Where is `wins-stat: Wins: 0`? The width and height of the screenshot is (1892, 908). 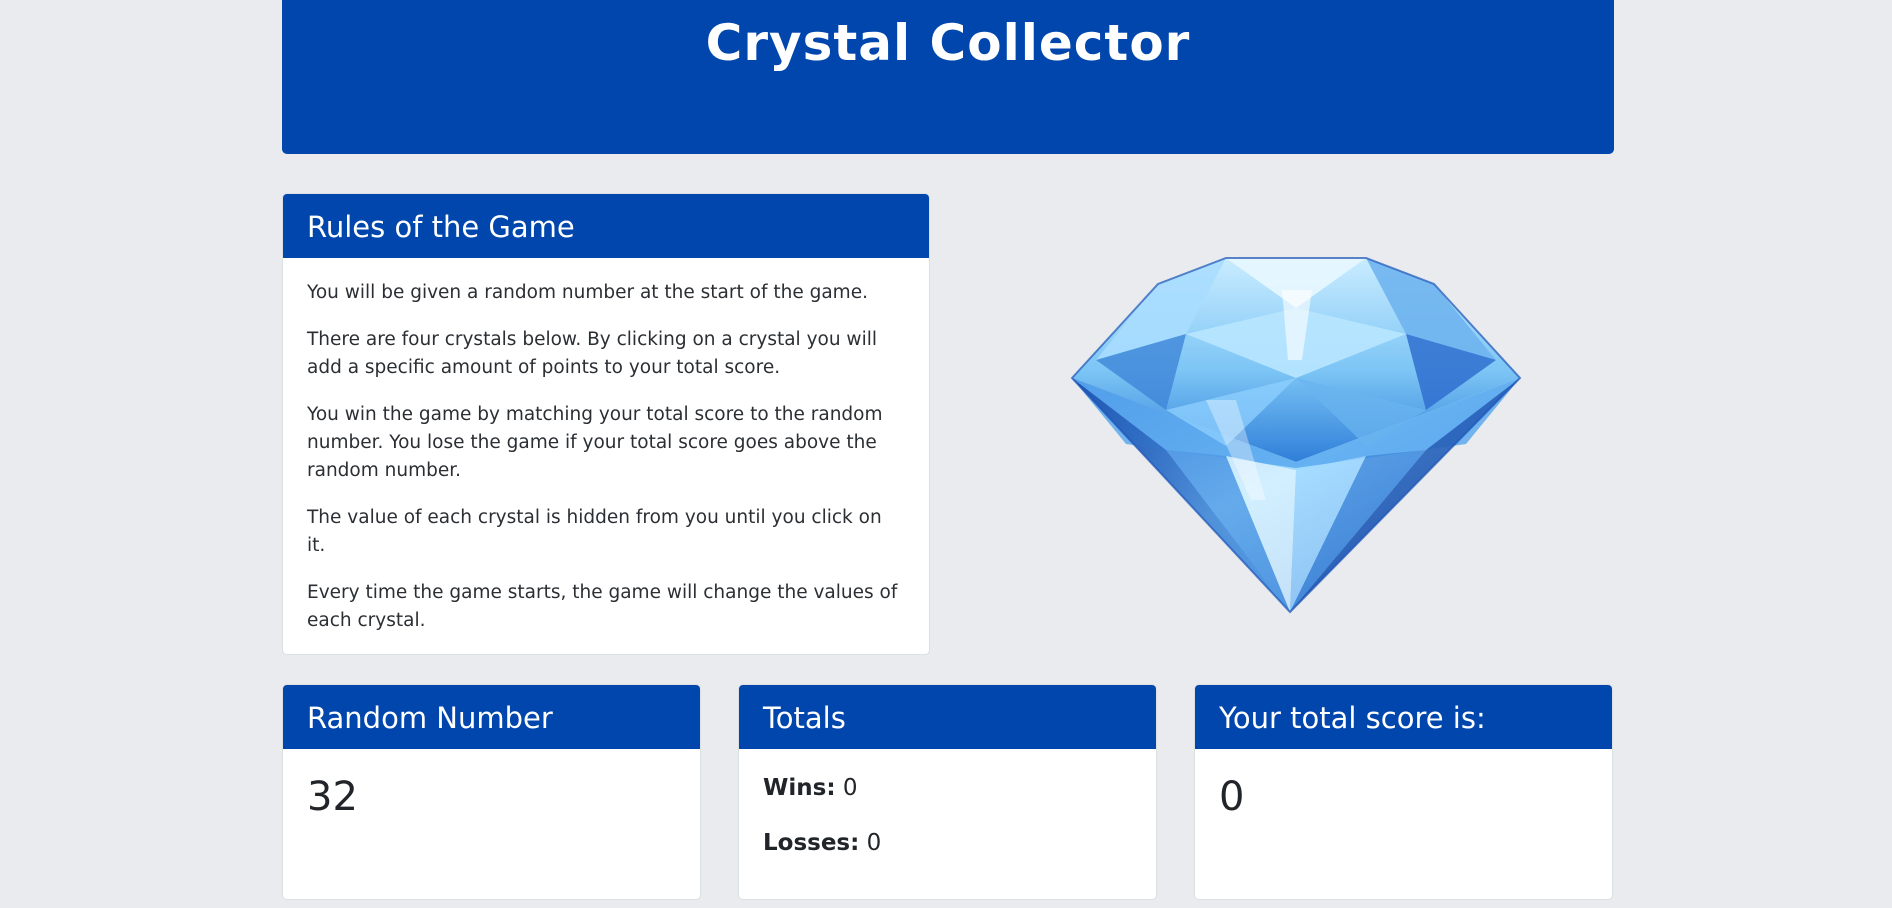 wins-stat: Wins: 0 is located at coordinates (947, 788).